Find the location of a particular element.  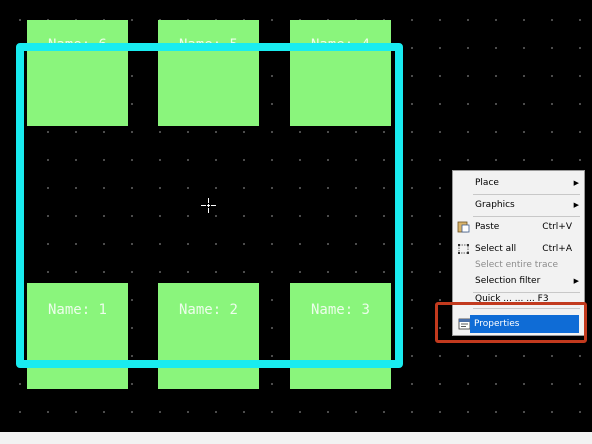

menu-item-paste: Paste Ctrl+V is located at coordinates (518, 227).